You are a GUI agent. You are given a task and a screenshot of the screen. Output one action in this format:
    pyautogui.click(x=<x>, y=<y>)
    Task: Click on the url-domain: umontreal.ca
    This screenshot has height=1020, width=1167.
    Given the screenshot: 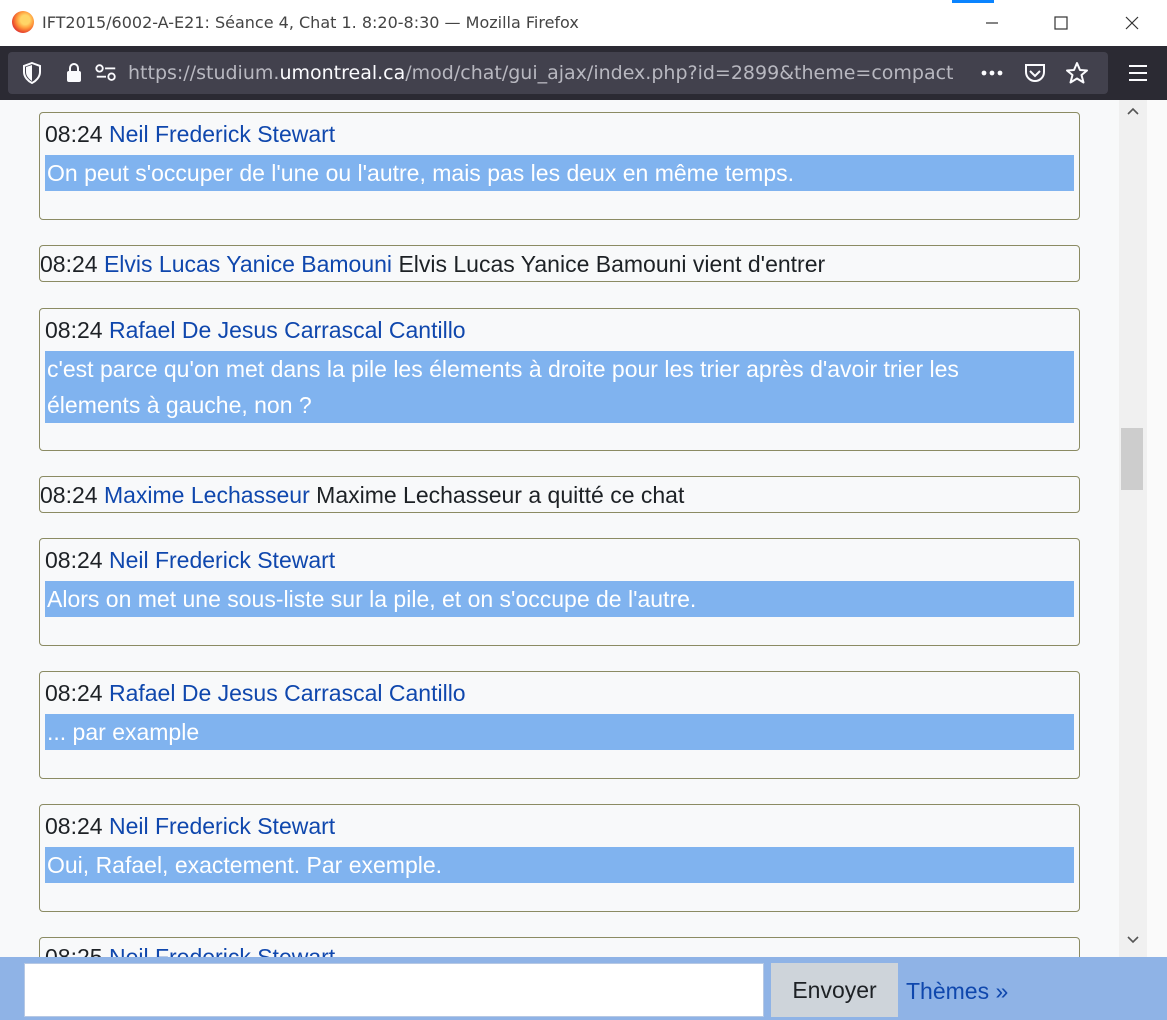 What is the action you would take?
    pyautogui.click(x=342, y=73)
    